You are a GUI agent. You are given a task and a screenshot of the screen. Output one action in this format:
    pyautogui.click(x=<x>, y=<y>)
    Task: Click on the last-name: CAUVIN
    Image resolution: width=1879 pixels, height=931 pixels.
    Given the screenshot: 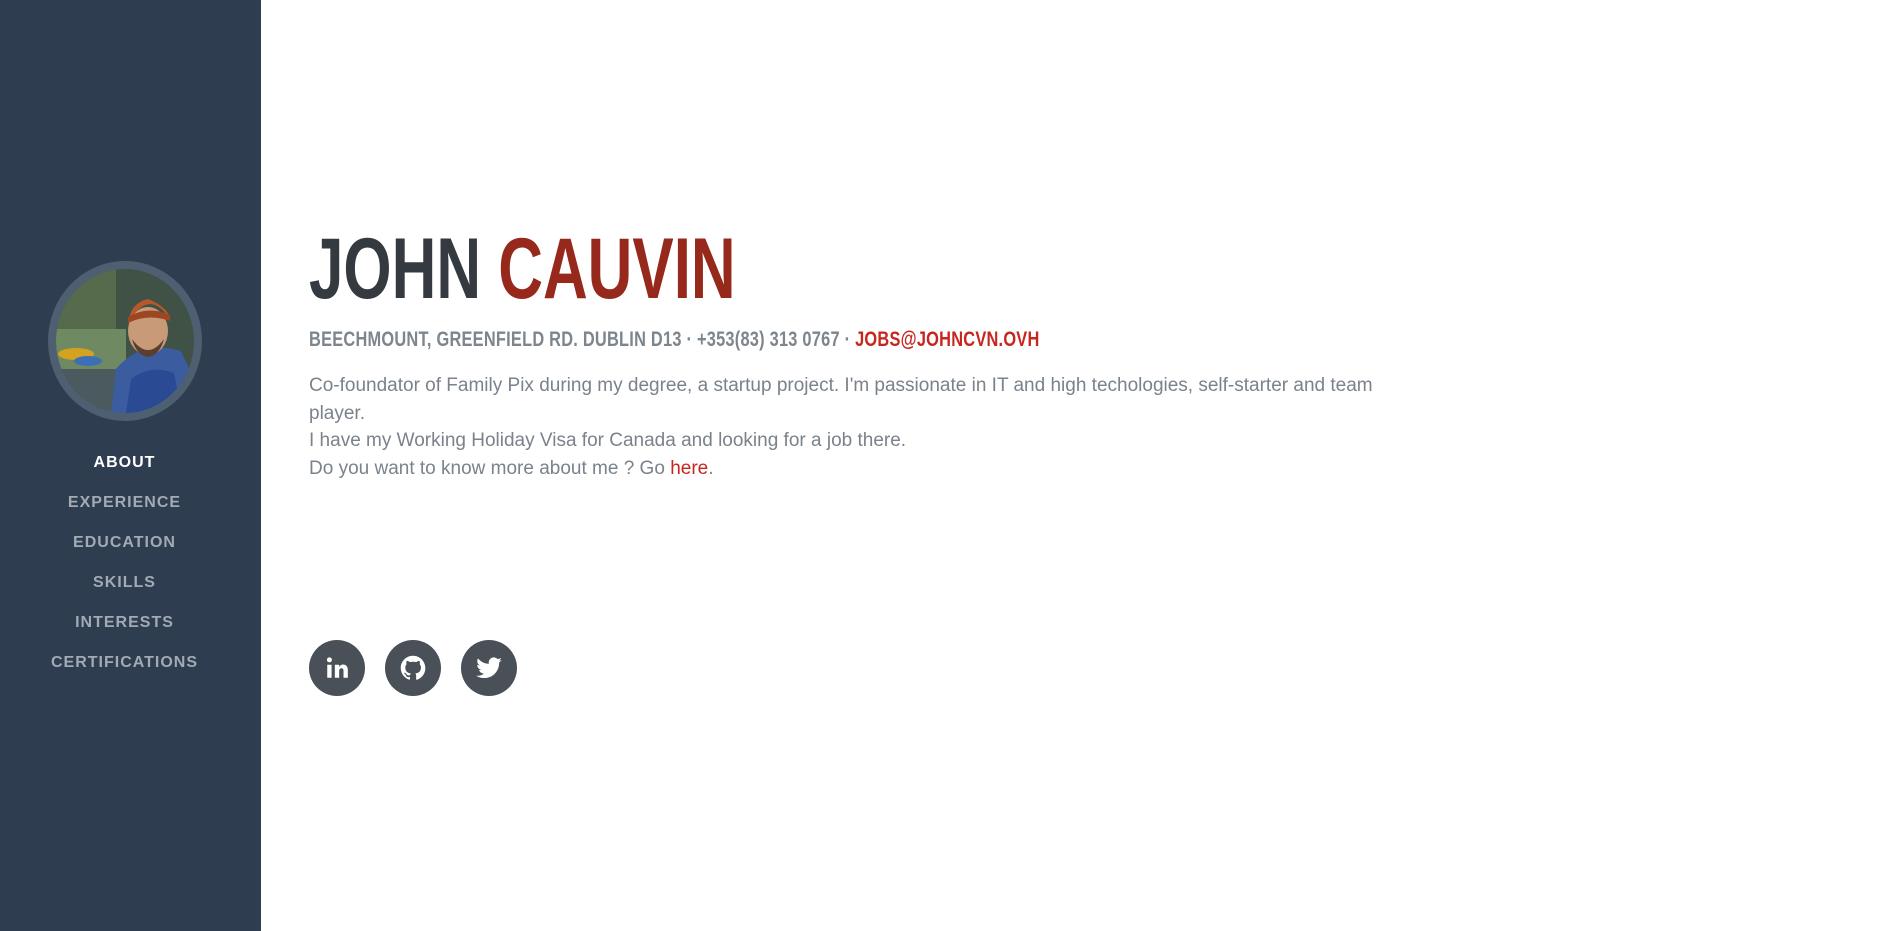 What is the action you would take?
    pyautogui.click(x=617, y=269)
    